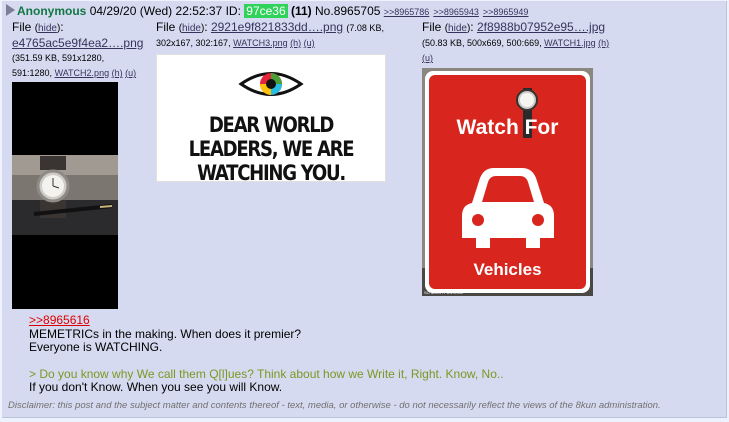 This screenshot has height=422, width=729. I want to click on file-original-name: WATCH1.jpg, so click(570, 43).